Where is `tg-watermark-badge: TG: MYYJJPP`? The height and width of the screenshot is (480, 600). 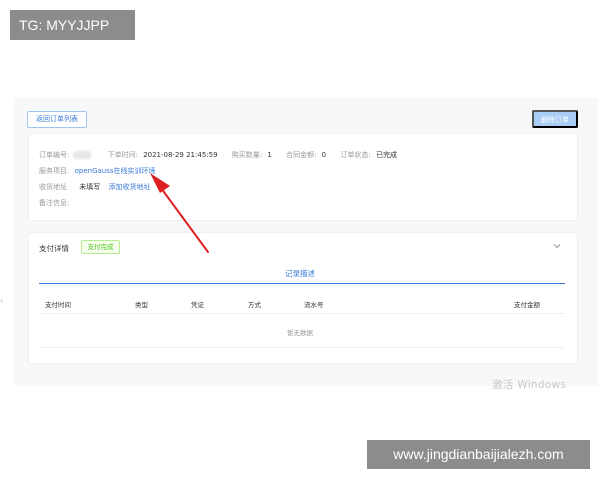
tg-watermark-badge: TG: MYYJJPP is located at coordinates (72, 25).